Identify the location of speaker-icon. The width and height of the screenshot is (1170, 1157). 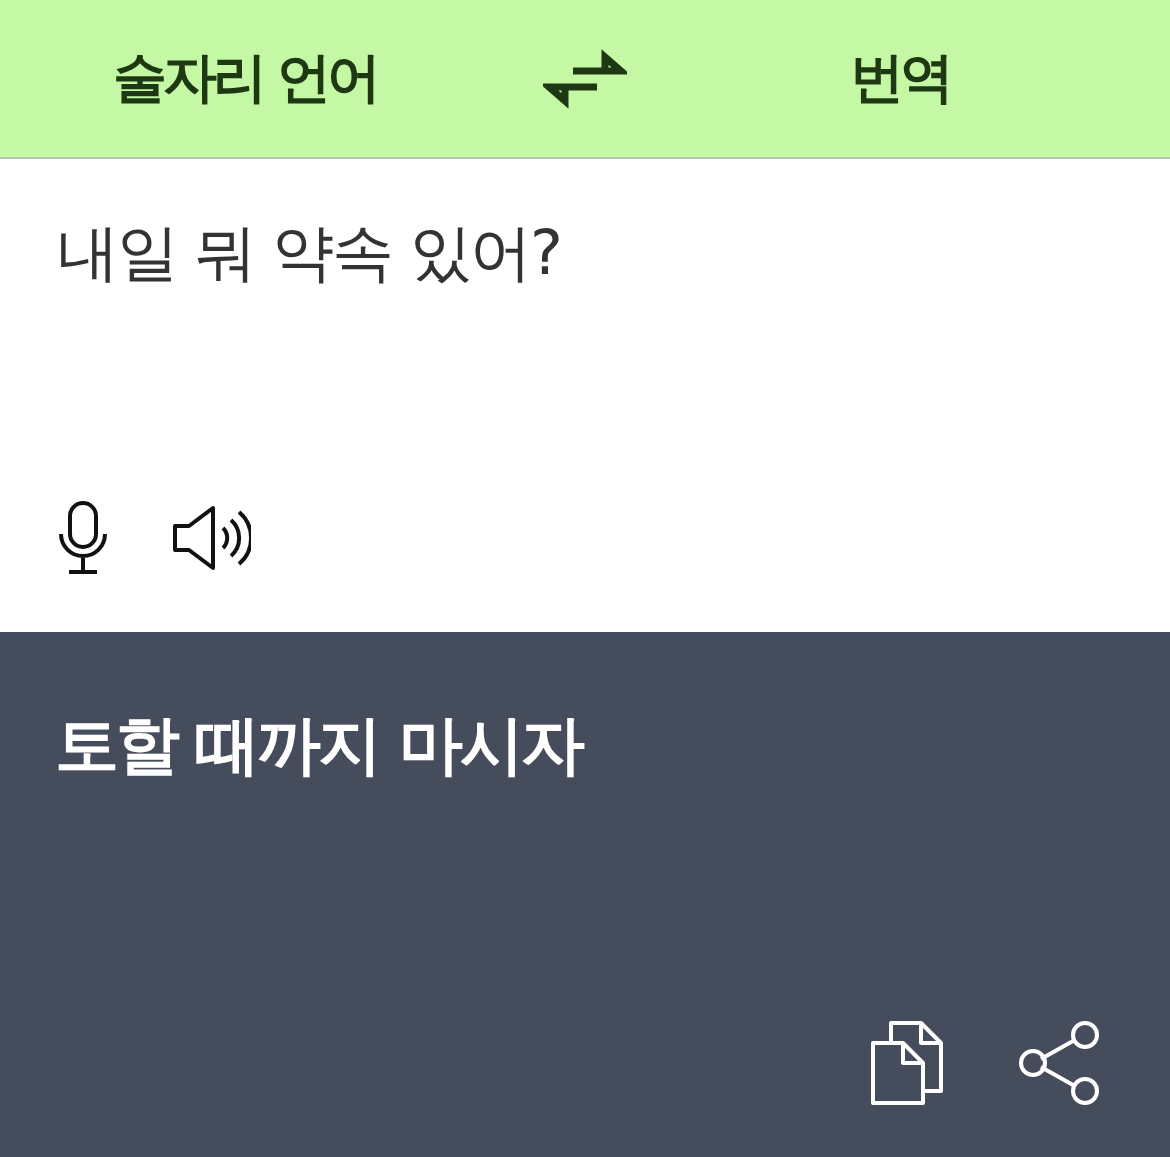
(211, 538).